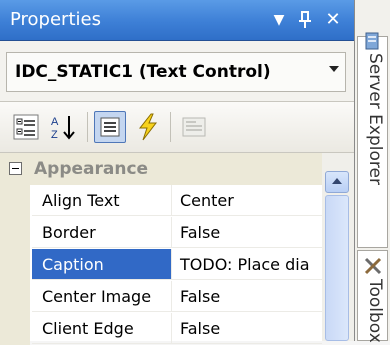 This screenshot has height=345, width=390. What do you see at coordinates (247, 200) in the screenshot?
I see `property-value: Center` at bounding box center [247, 200].